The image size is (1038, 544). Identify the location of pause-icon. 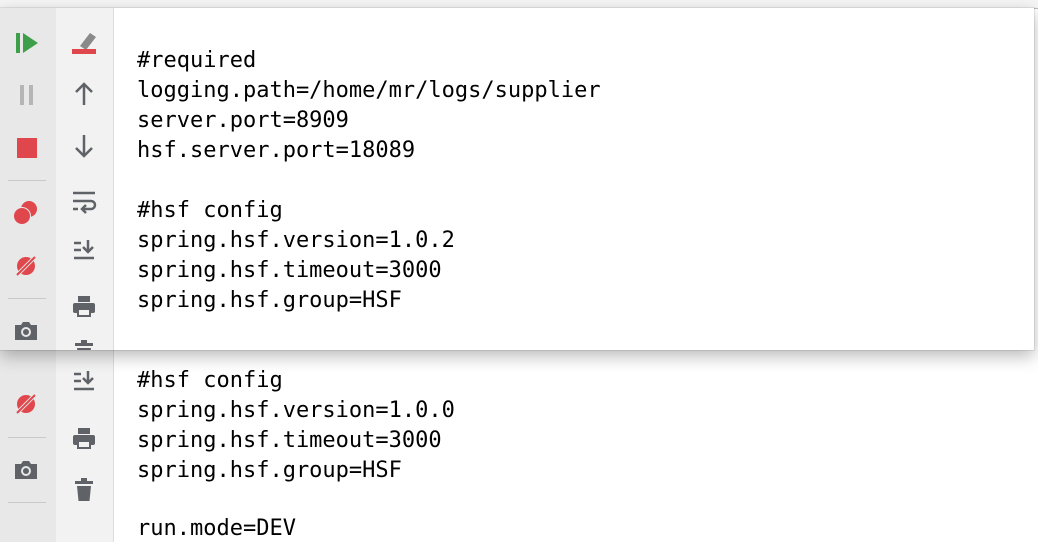
(27, 95).